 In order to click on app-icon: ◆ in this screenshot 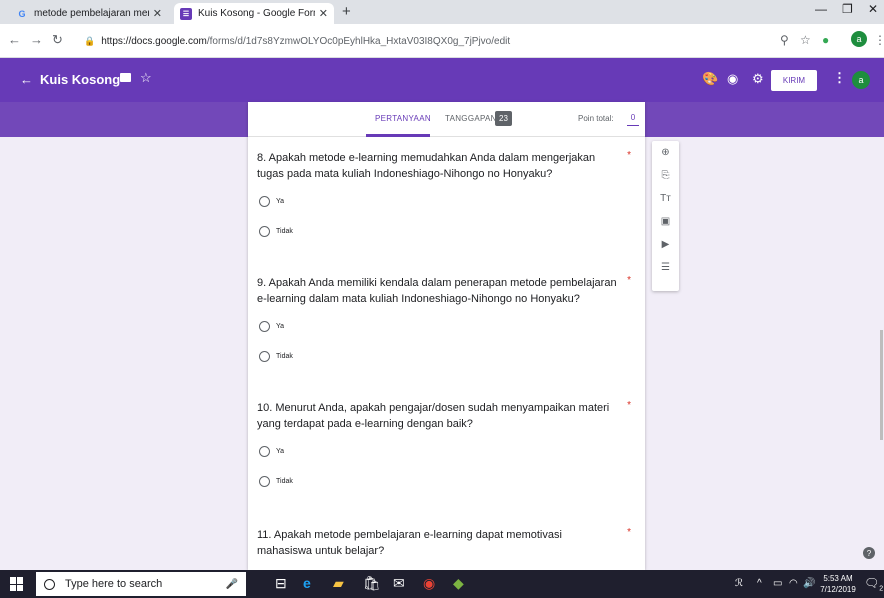, I will do `click(458, 583)`.